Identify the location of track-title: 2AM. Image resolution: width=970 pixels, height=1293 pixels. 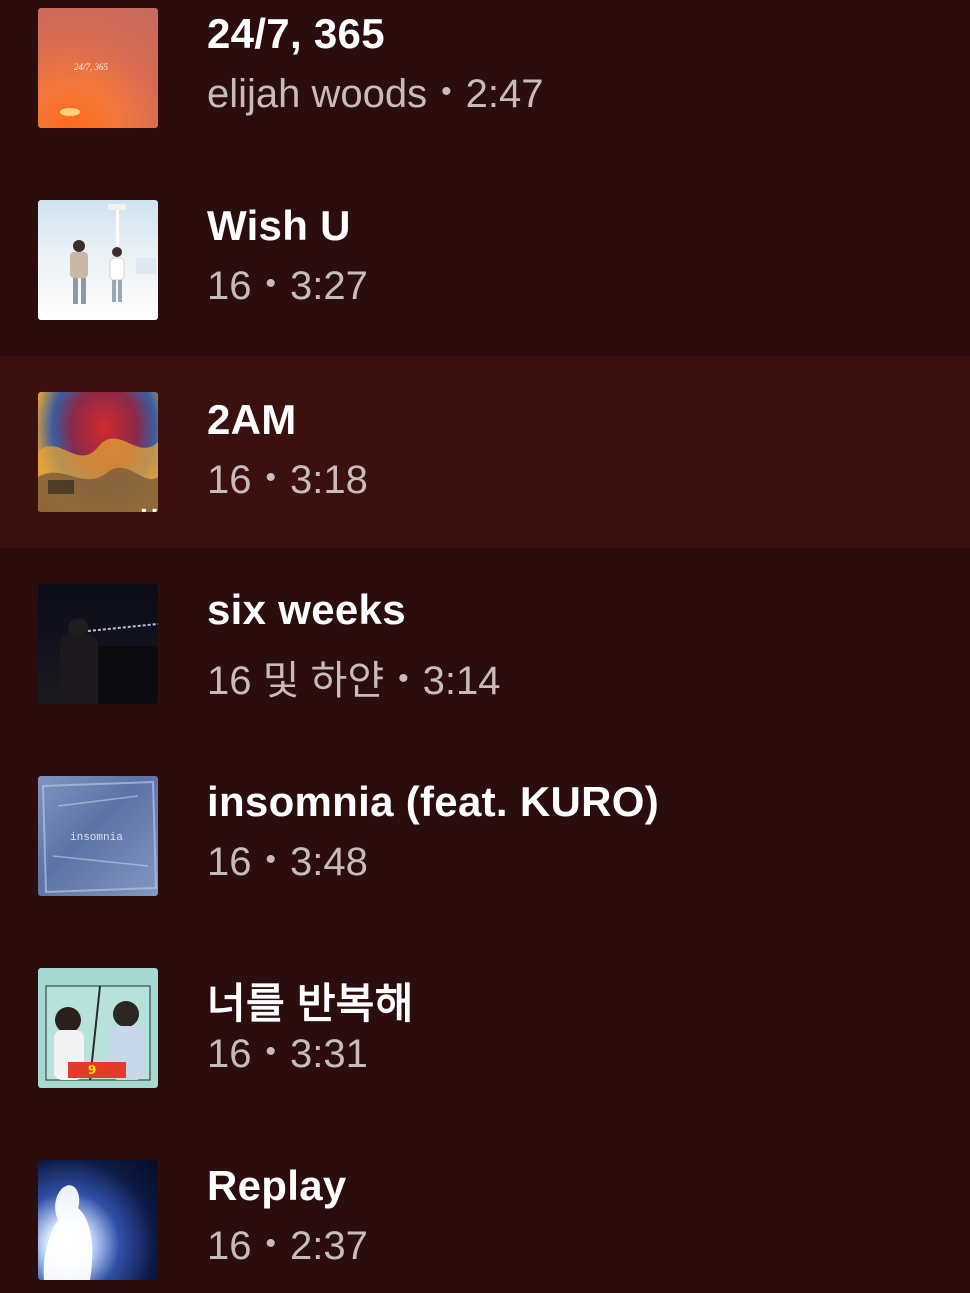
(252, 419).